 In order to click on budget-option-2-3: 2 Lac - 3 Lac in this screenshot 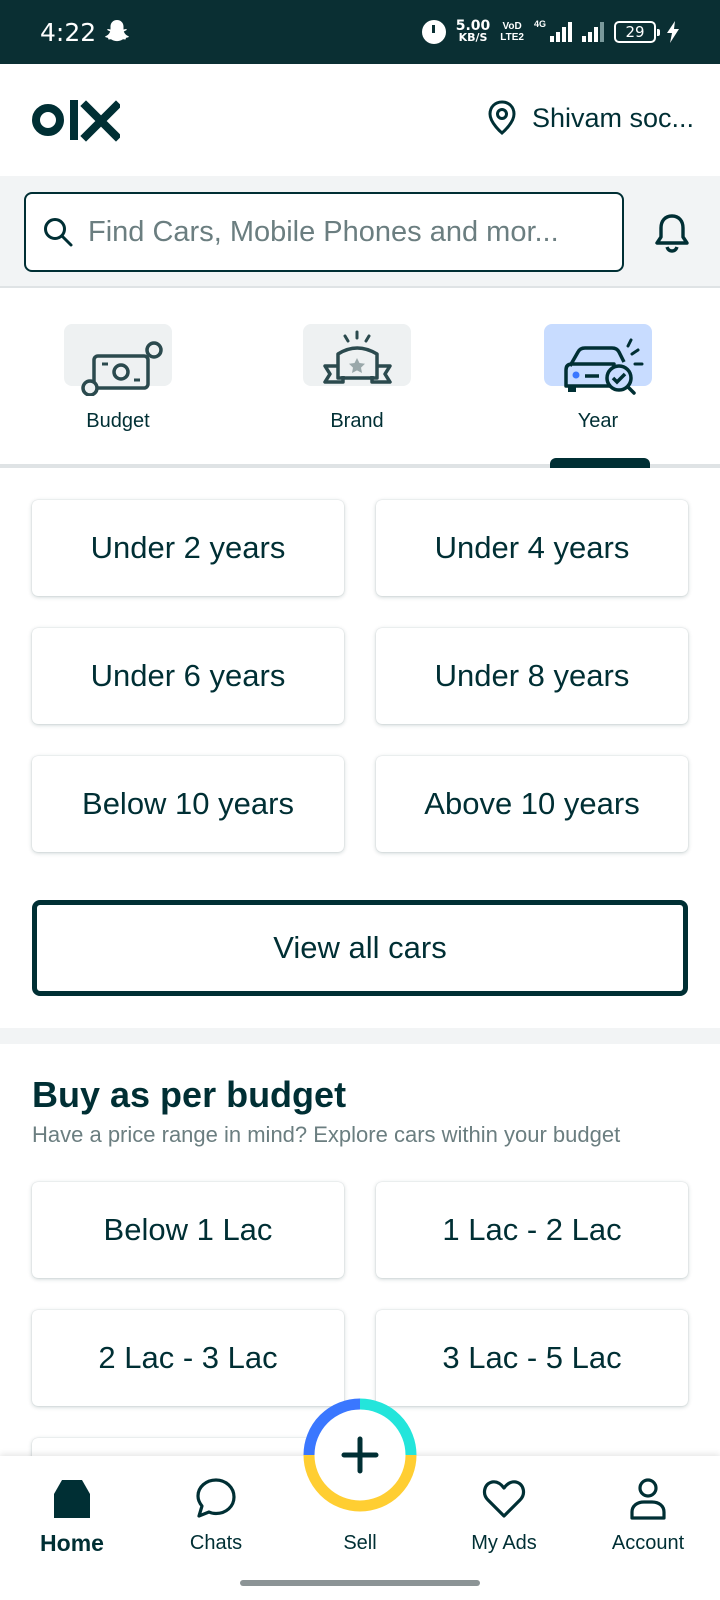, I will do `click(188, 1358)`.